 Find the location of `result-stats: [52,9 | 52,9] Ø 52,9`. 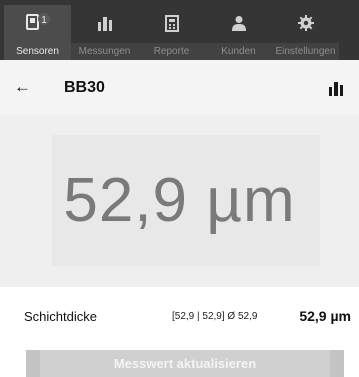

result-stats: [52,9 | 52,9] Ø 52,9 is located at coordinates (215, 316).